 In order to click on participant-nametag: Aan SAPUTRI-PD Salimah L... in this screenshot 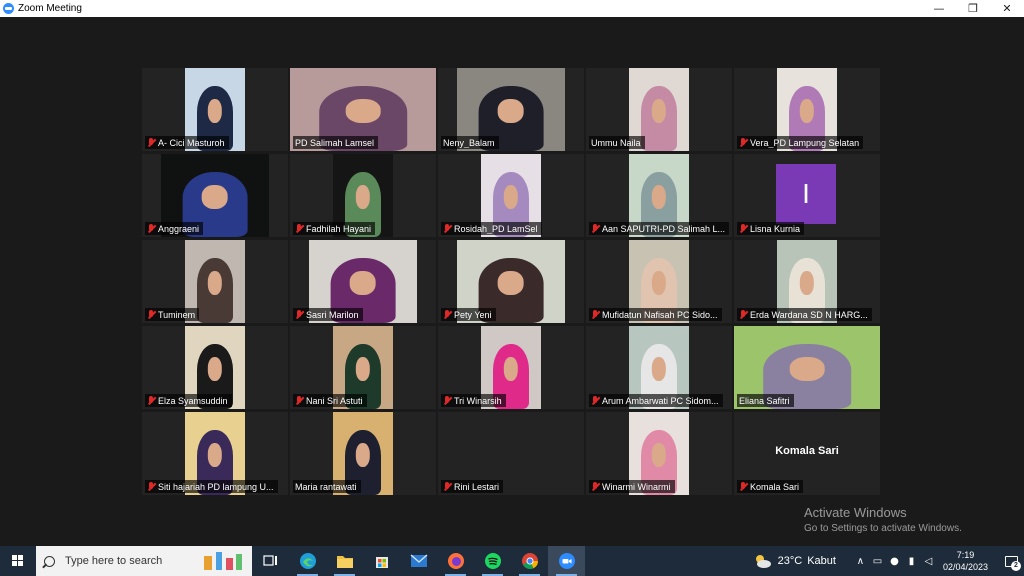, I will do `click(659, 228)`.